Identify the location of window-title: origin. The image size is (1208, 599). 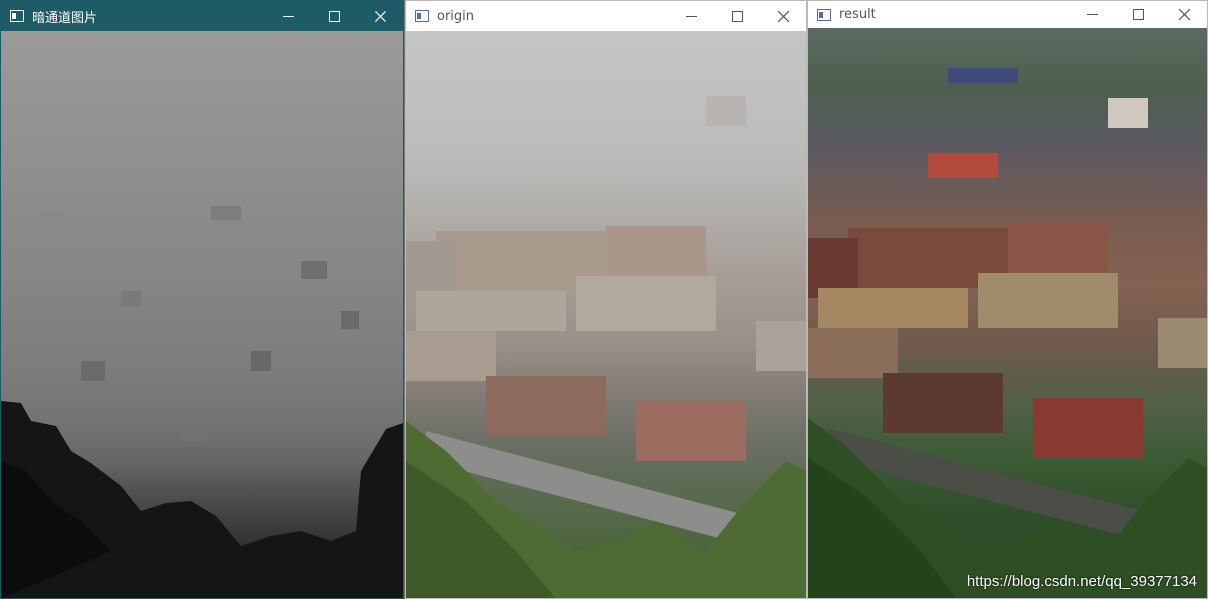
(456, 16).